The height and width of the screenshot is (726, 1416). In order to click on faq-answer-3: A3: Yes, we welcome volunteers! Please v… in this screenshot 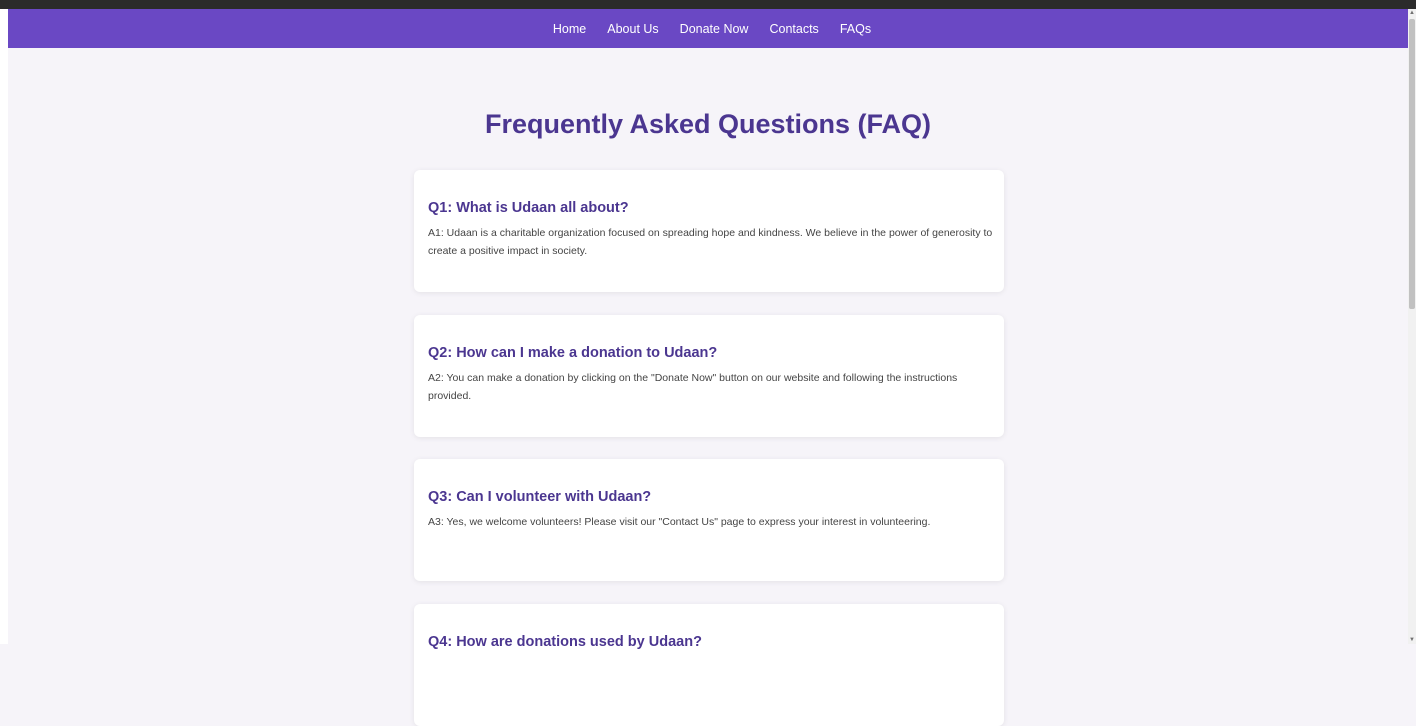, I will do `click(679, 522)`.